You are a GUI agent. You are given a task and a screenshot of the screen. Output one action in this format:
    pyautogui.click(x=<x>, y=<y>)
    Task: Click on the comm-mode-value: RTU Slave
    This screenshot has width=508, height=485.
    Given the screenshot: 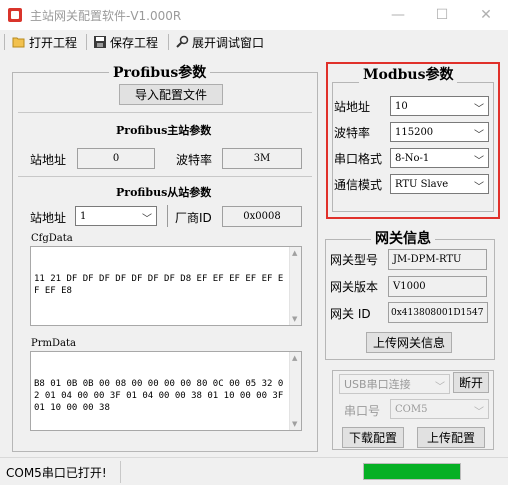 What is the action you would take?
    pyautogui.click(x=422, y=184)
    